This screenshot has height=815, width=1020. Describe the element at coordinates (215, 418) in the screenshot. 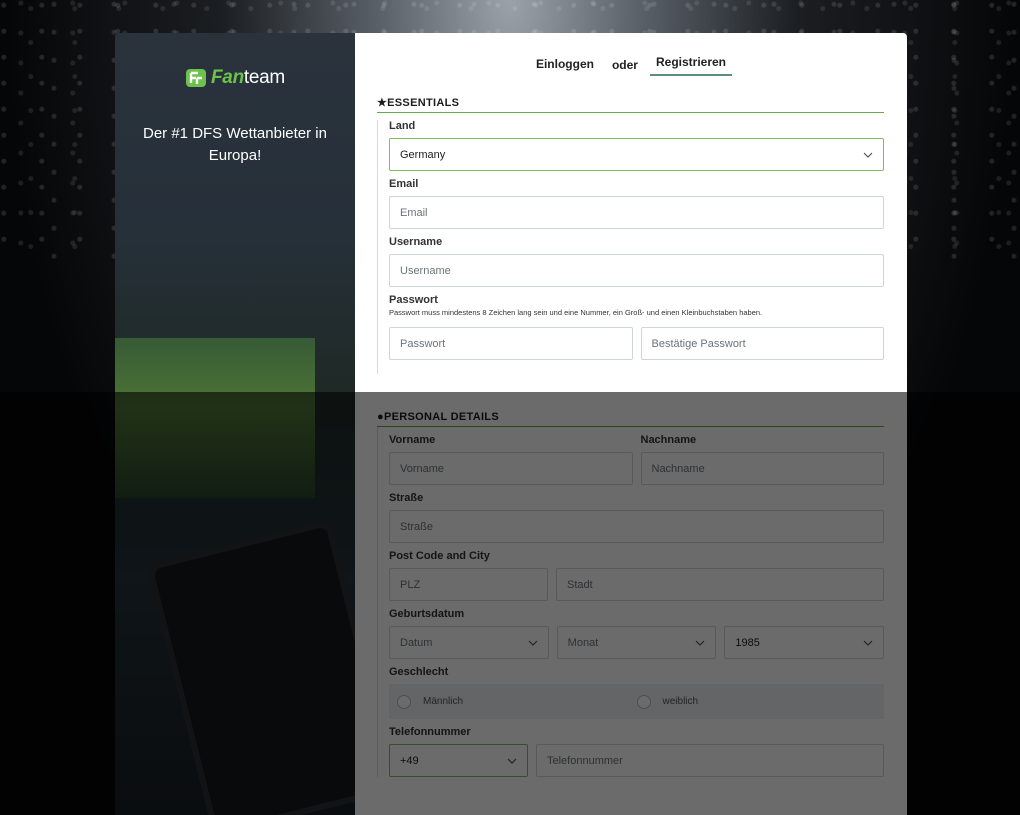

I see `background-tv-screen` at that location.